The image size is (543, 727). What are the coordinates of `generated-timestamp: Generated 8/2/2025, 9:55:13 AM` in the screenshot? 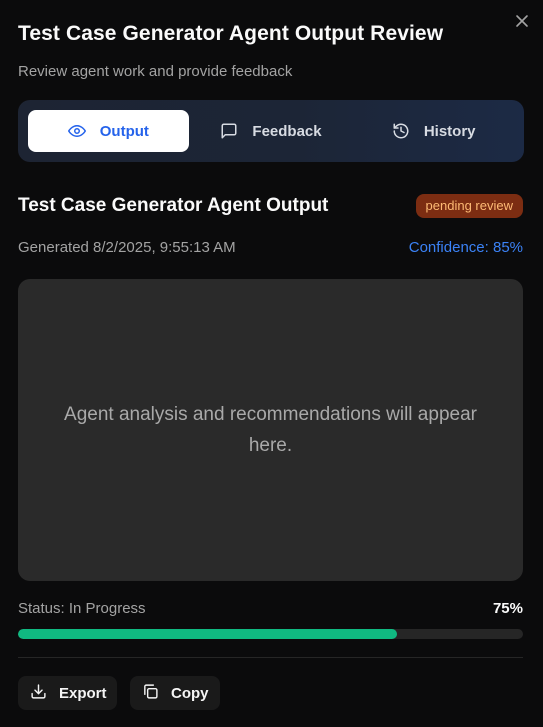 It's located at (127, 247).